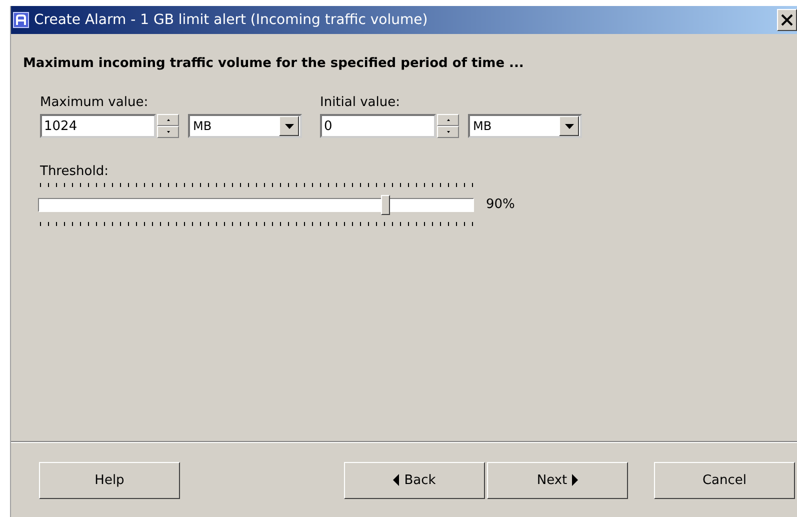  I want to click on close-icon, so click(787, 20).